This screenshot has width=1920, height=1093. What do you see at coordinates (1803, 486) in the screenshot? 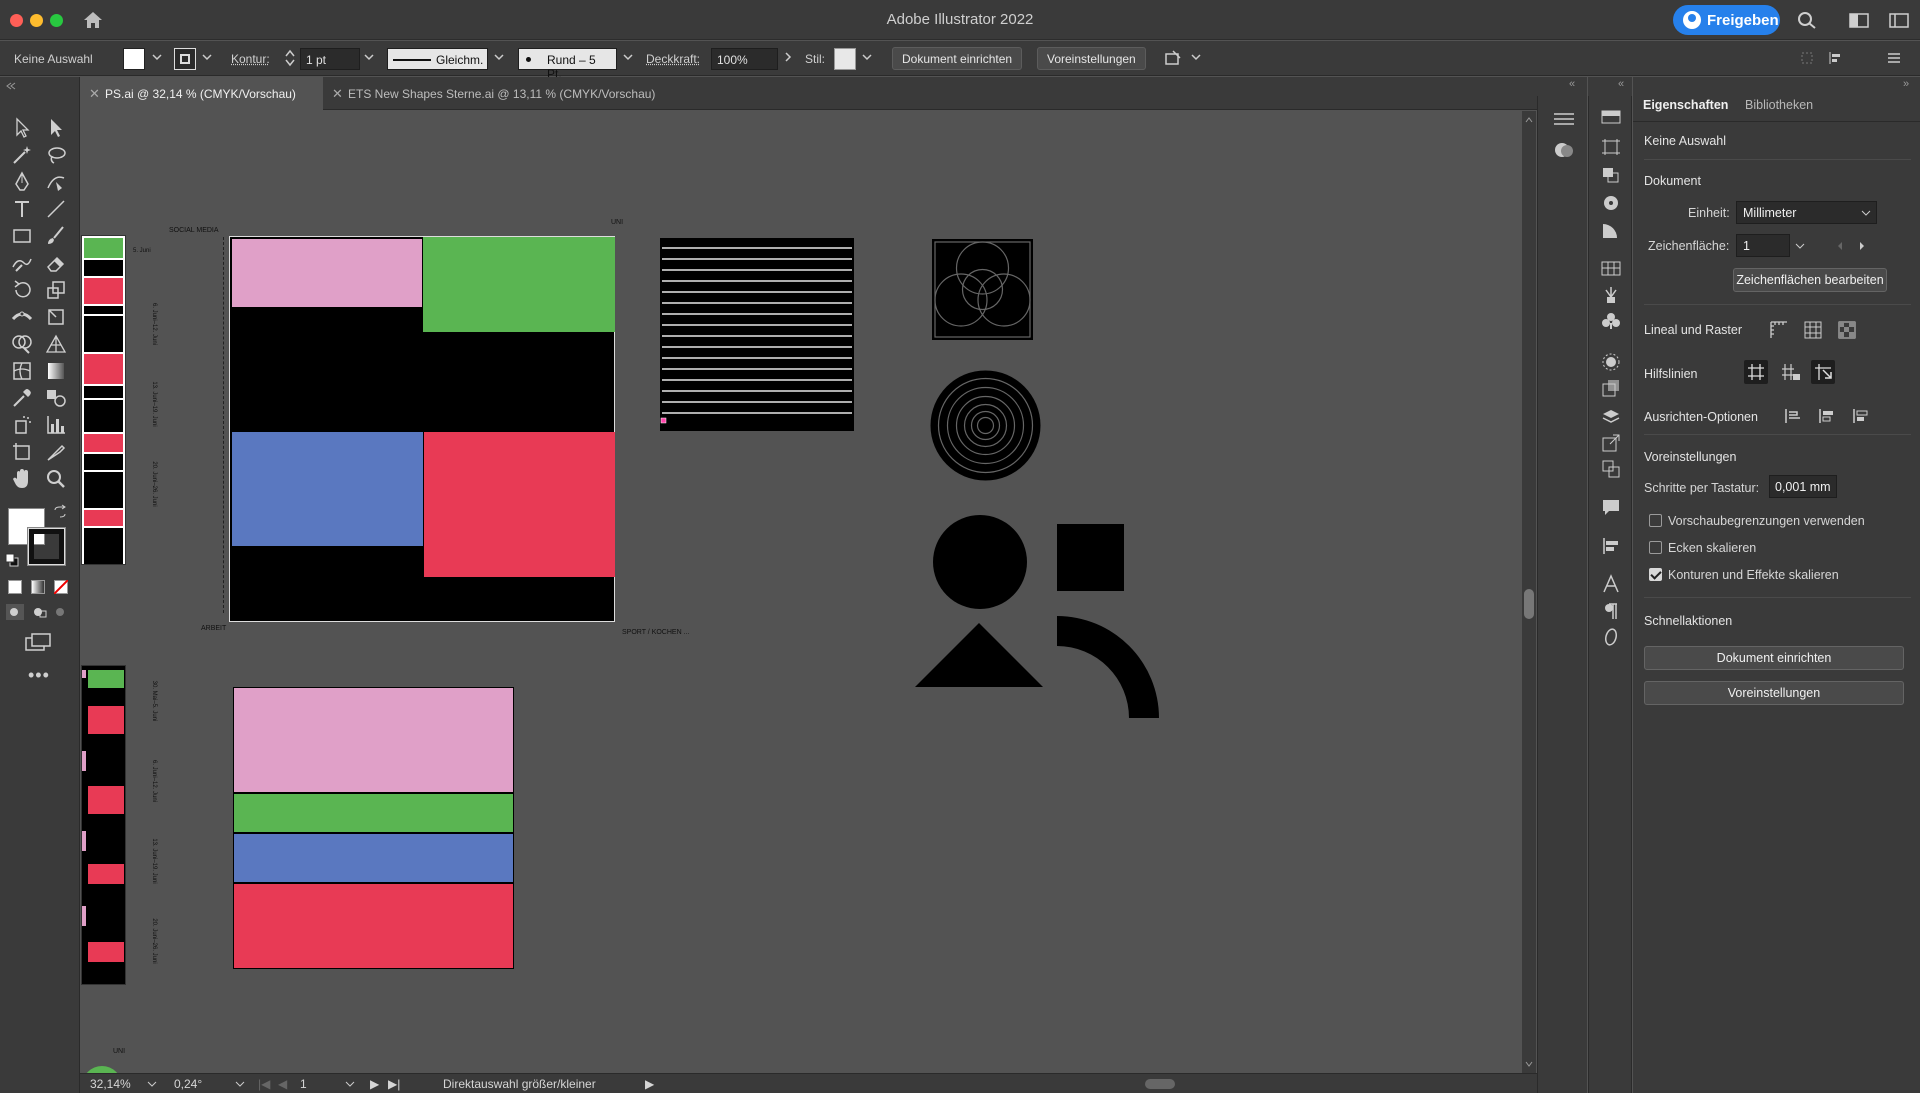
I see `keyboard-increment-input: 0,001 mm` at bounding box center [1803, 486].